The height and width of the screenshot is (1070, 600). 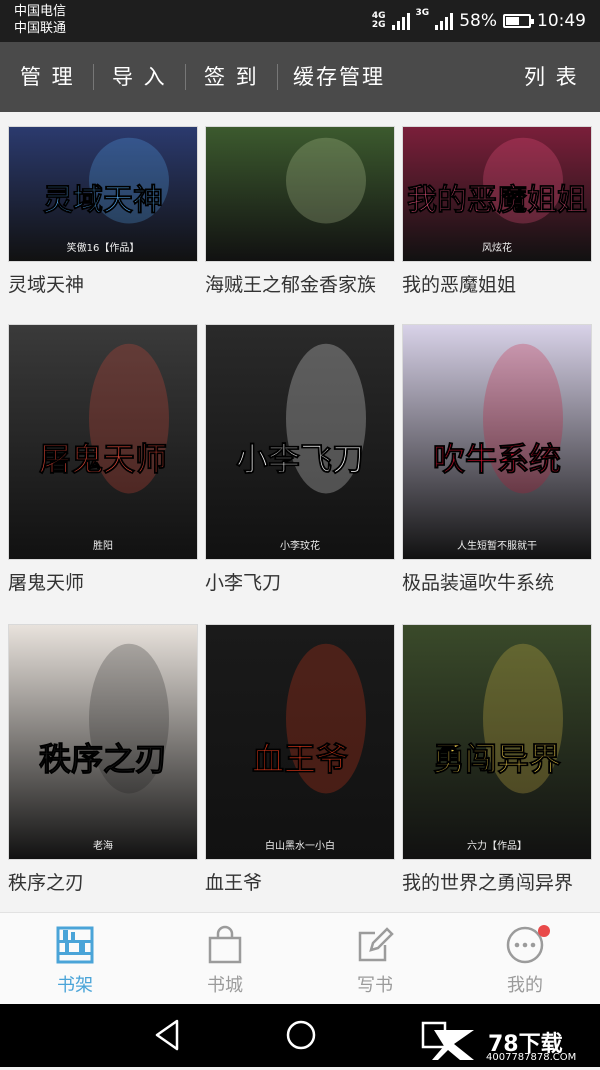 I want to click on book-cover: 灵域天神笑傲16【作品】, so click(x=103, y=194).